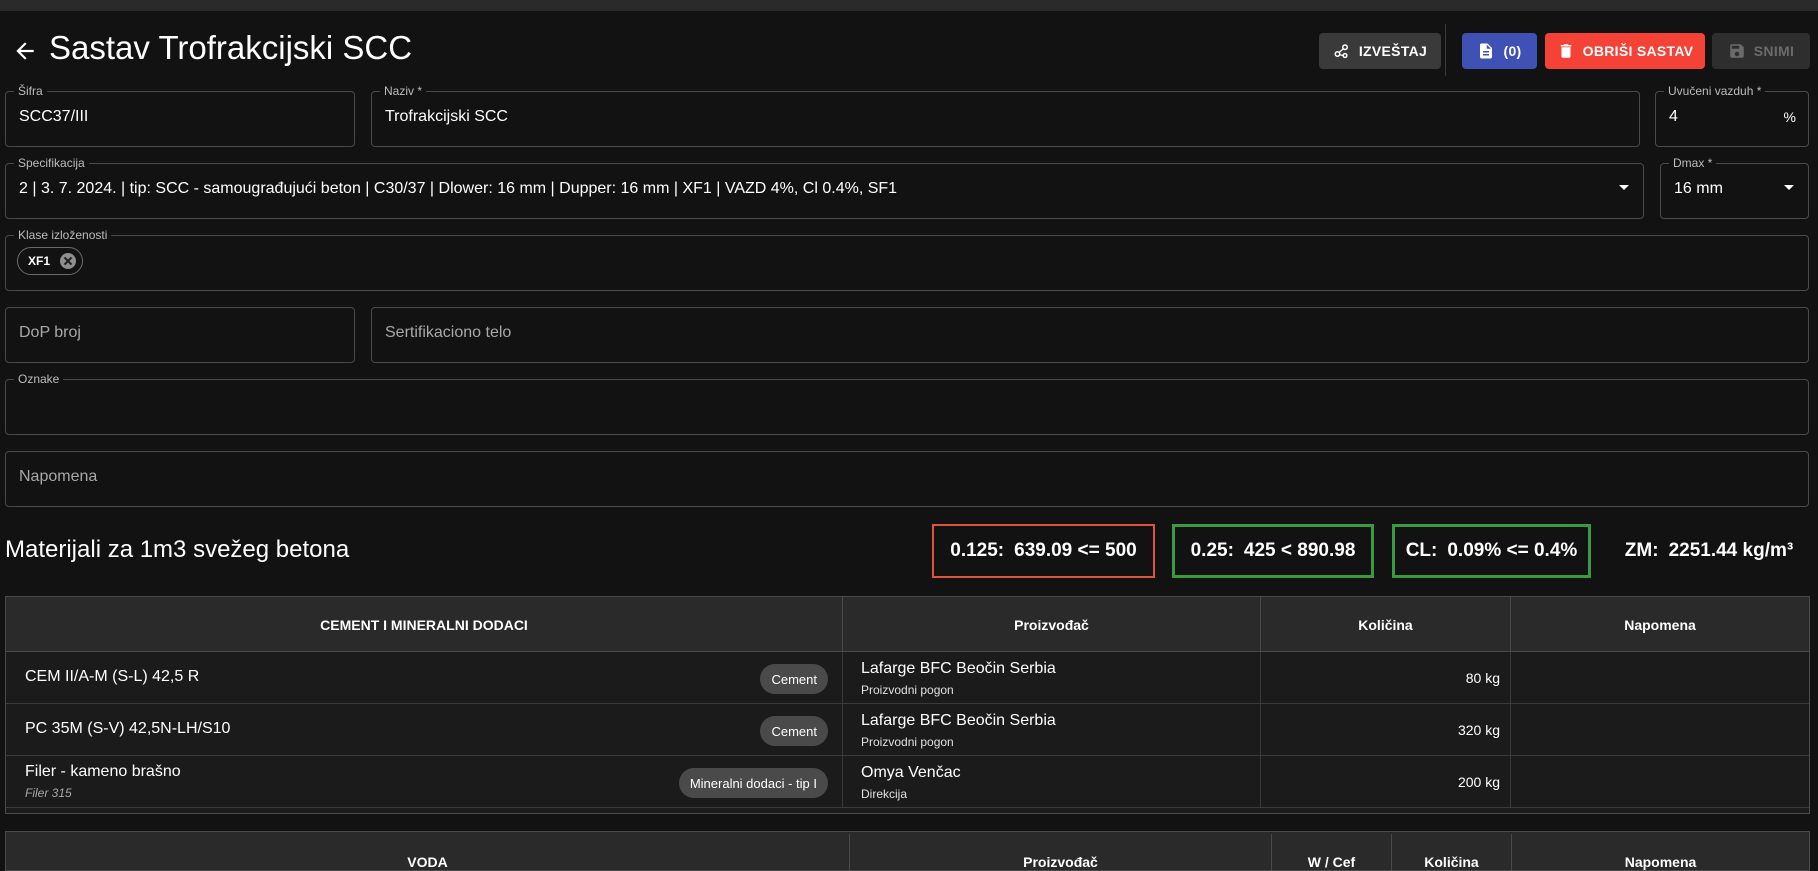  Describe the element at coordinates (753, 783) in the screenshot. I see `material-type-badge: Mineralni dodaci - tip I` at that location.